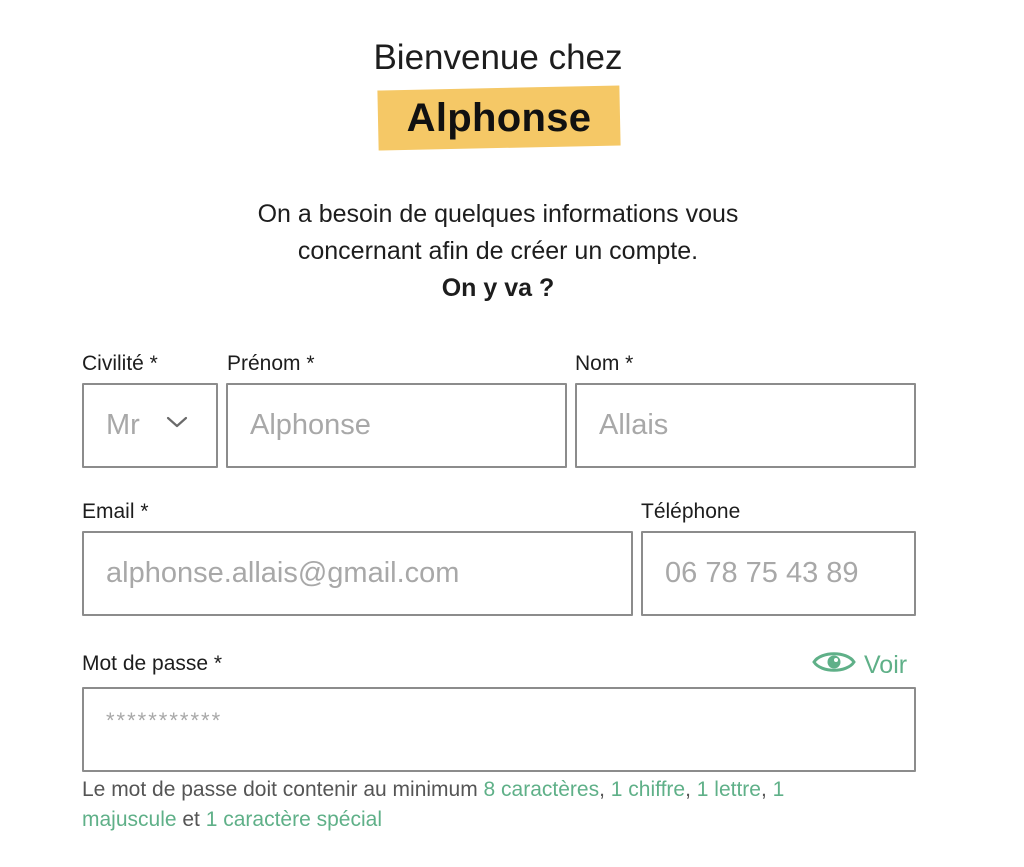 The width and height of the screenshot is (1024, 867). What do you see at coordinates (152, 663) in the screenshot?
I see `password-label: Mot de passe *` at bounding box center [152, 663].